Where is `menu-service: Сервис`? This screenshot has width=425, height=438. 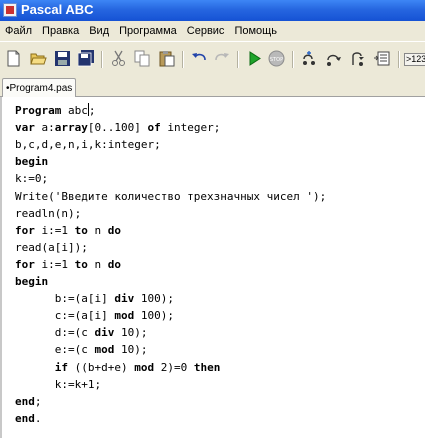
menu-service: Сервис is located at coordinates (206, 31).